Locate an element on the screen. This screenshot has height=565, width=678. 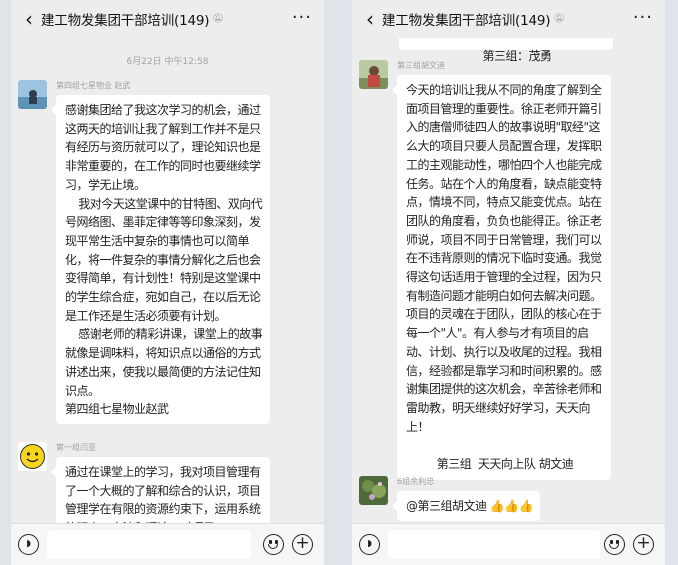
thumbs-up-icon: 👍👍👍 is located at coordinates (511, 506).